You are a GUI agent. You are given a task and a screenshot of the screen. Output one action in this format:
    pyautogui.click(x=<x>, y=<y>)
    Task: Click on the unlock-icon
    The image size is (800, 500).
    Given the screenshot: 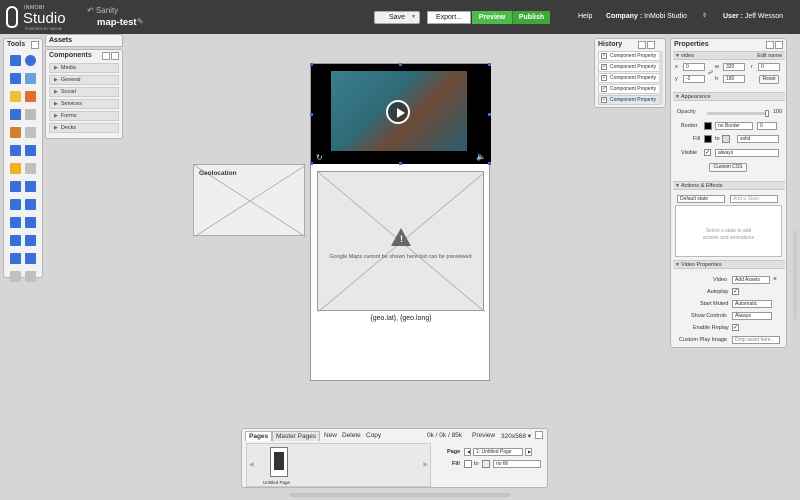 What is the action you would take?
    pyautogui.click(x=30, y=168)
    